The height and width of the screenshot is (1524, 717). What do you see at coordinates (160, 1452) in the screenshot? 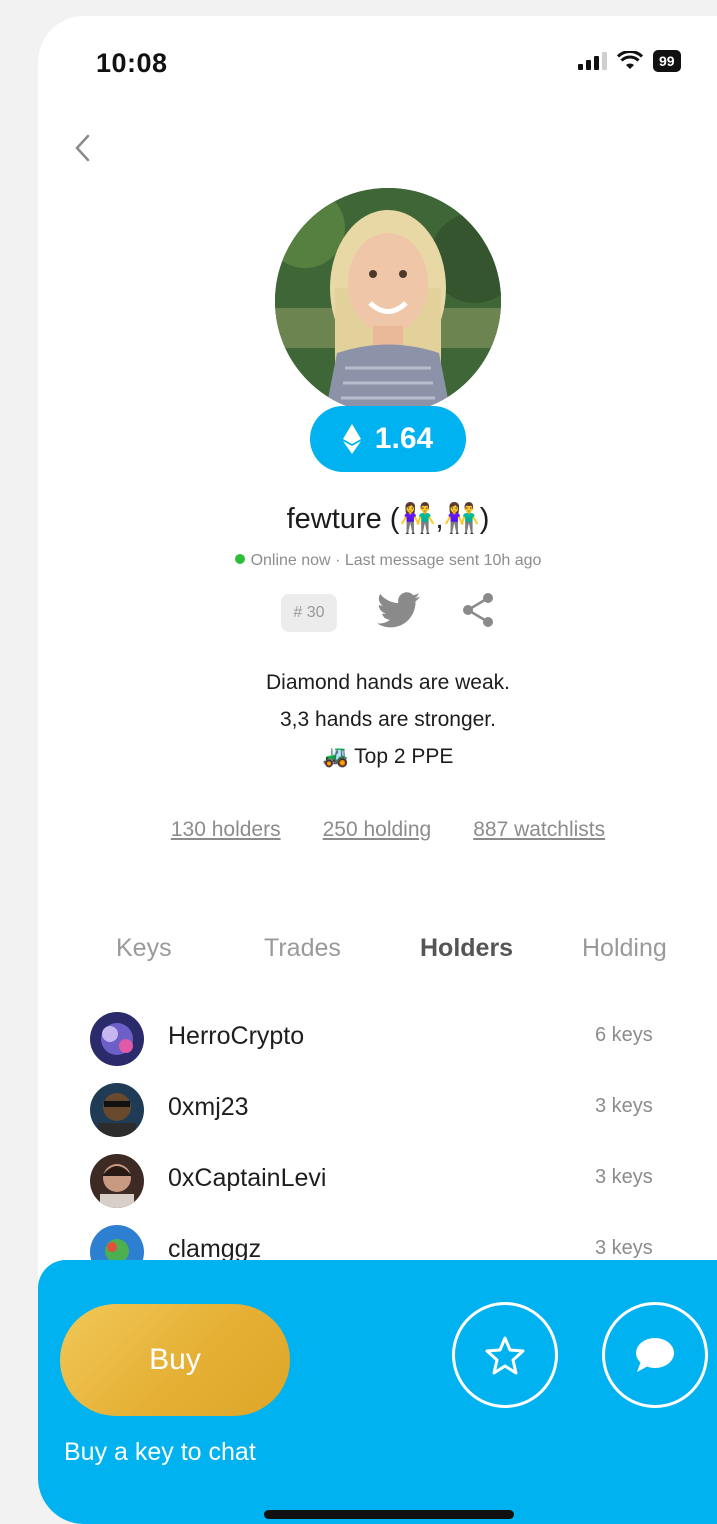
I see `buy-hint-text: Buy a key to chat` at bounding box center [160, 1452].